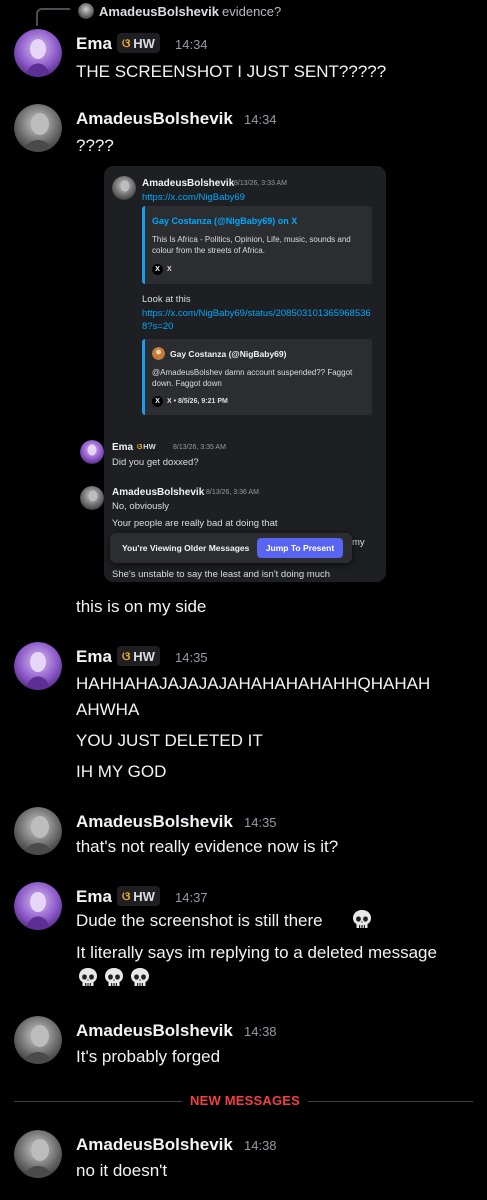  What do you see at coordinates (191, 897) in the screenshot?
I see `message-timestamp: 14:37` at bounding box center [191, 897].